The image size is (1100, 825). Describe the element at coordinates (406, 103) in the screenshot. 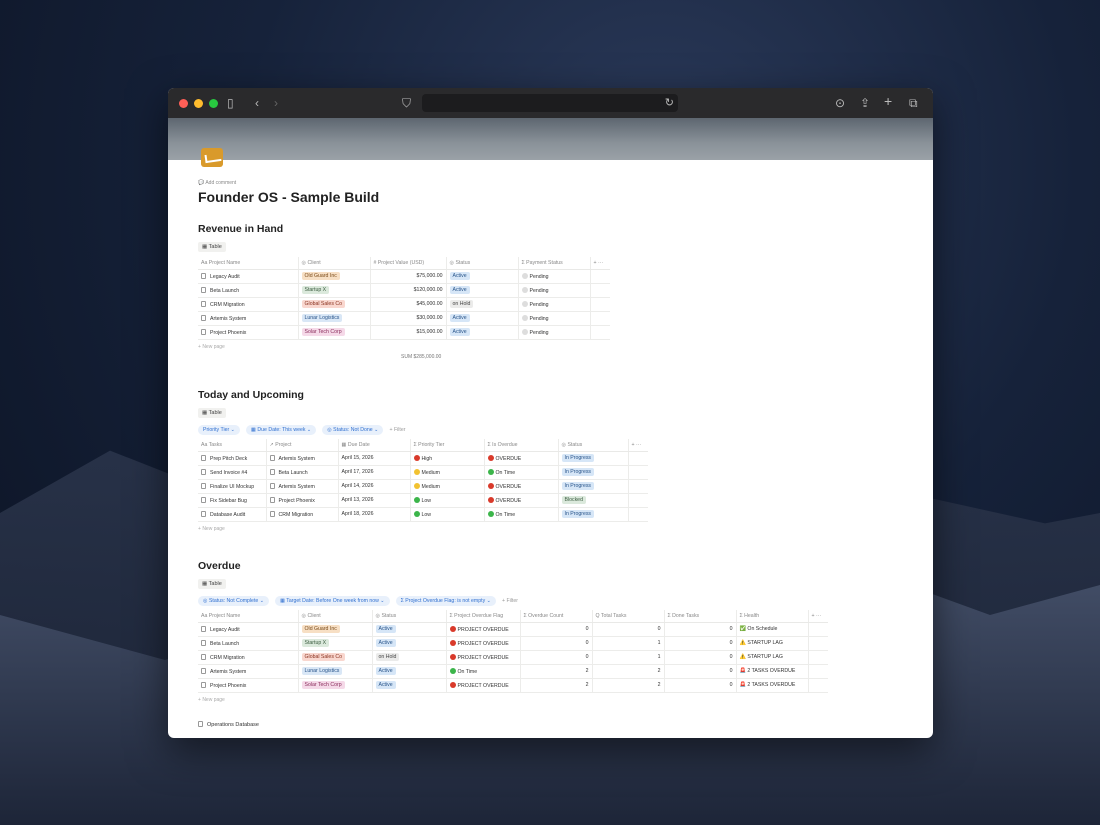

I see `privacy-shield-icon: ⛉` at that location.